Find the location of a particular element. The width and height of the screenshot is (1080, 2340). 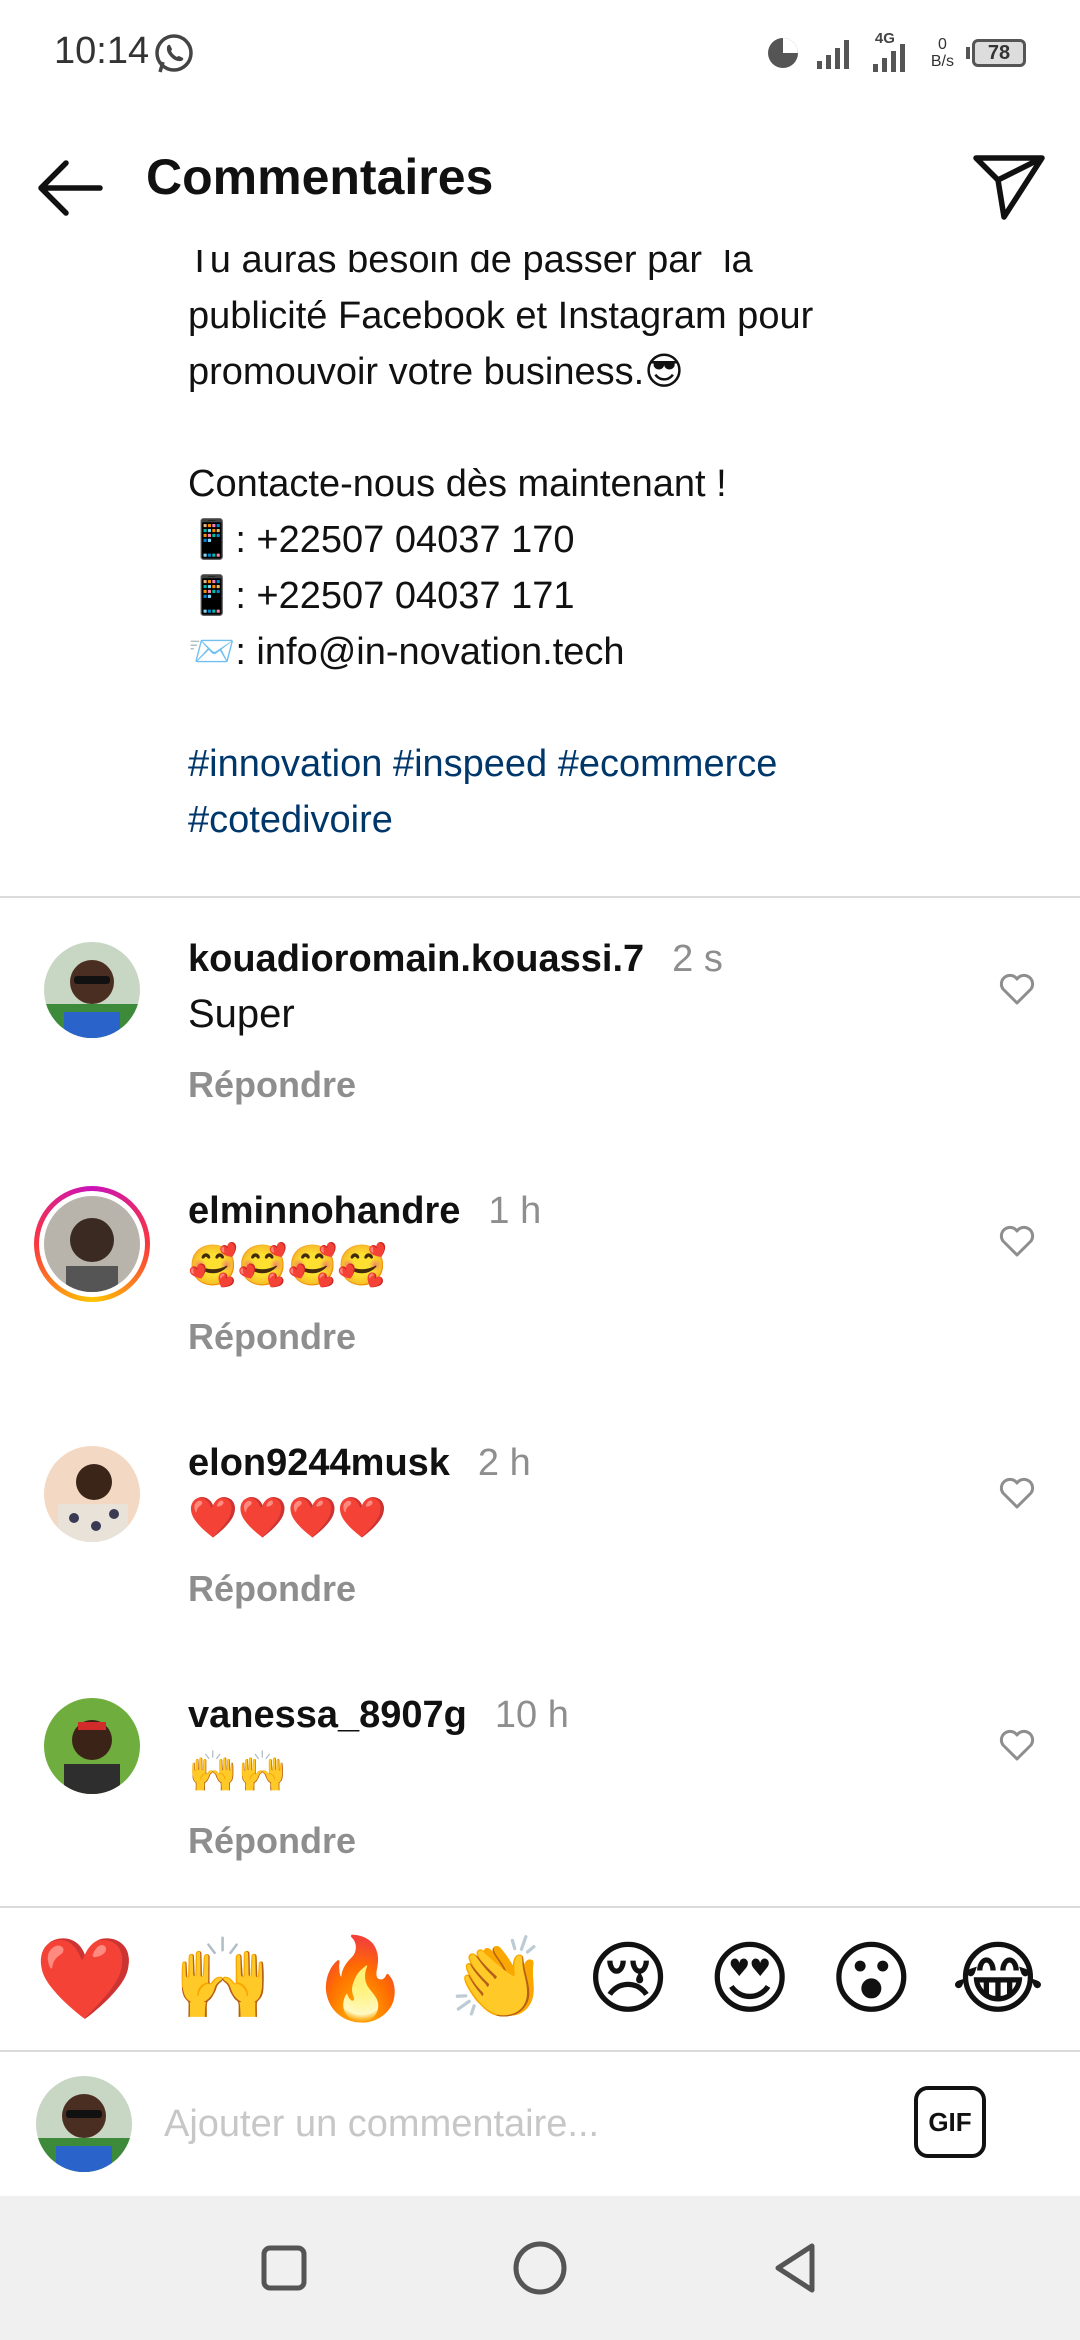

comment-text: 🥰🥰🥰🥰 is located at coordinates (288, 1266).